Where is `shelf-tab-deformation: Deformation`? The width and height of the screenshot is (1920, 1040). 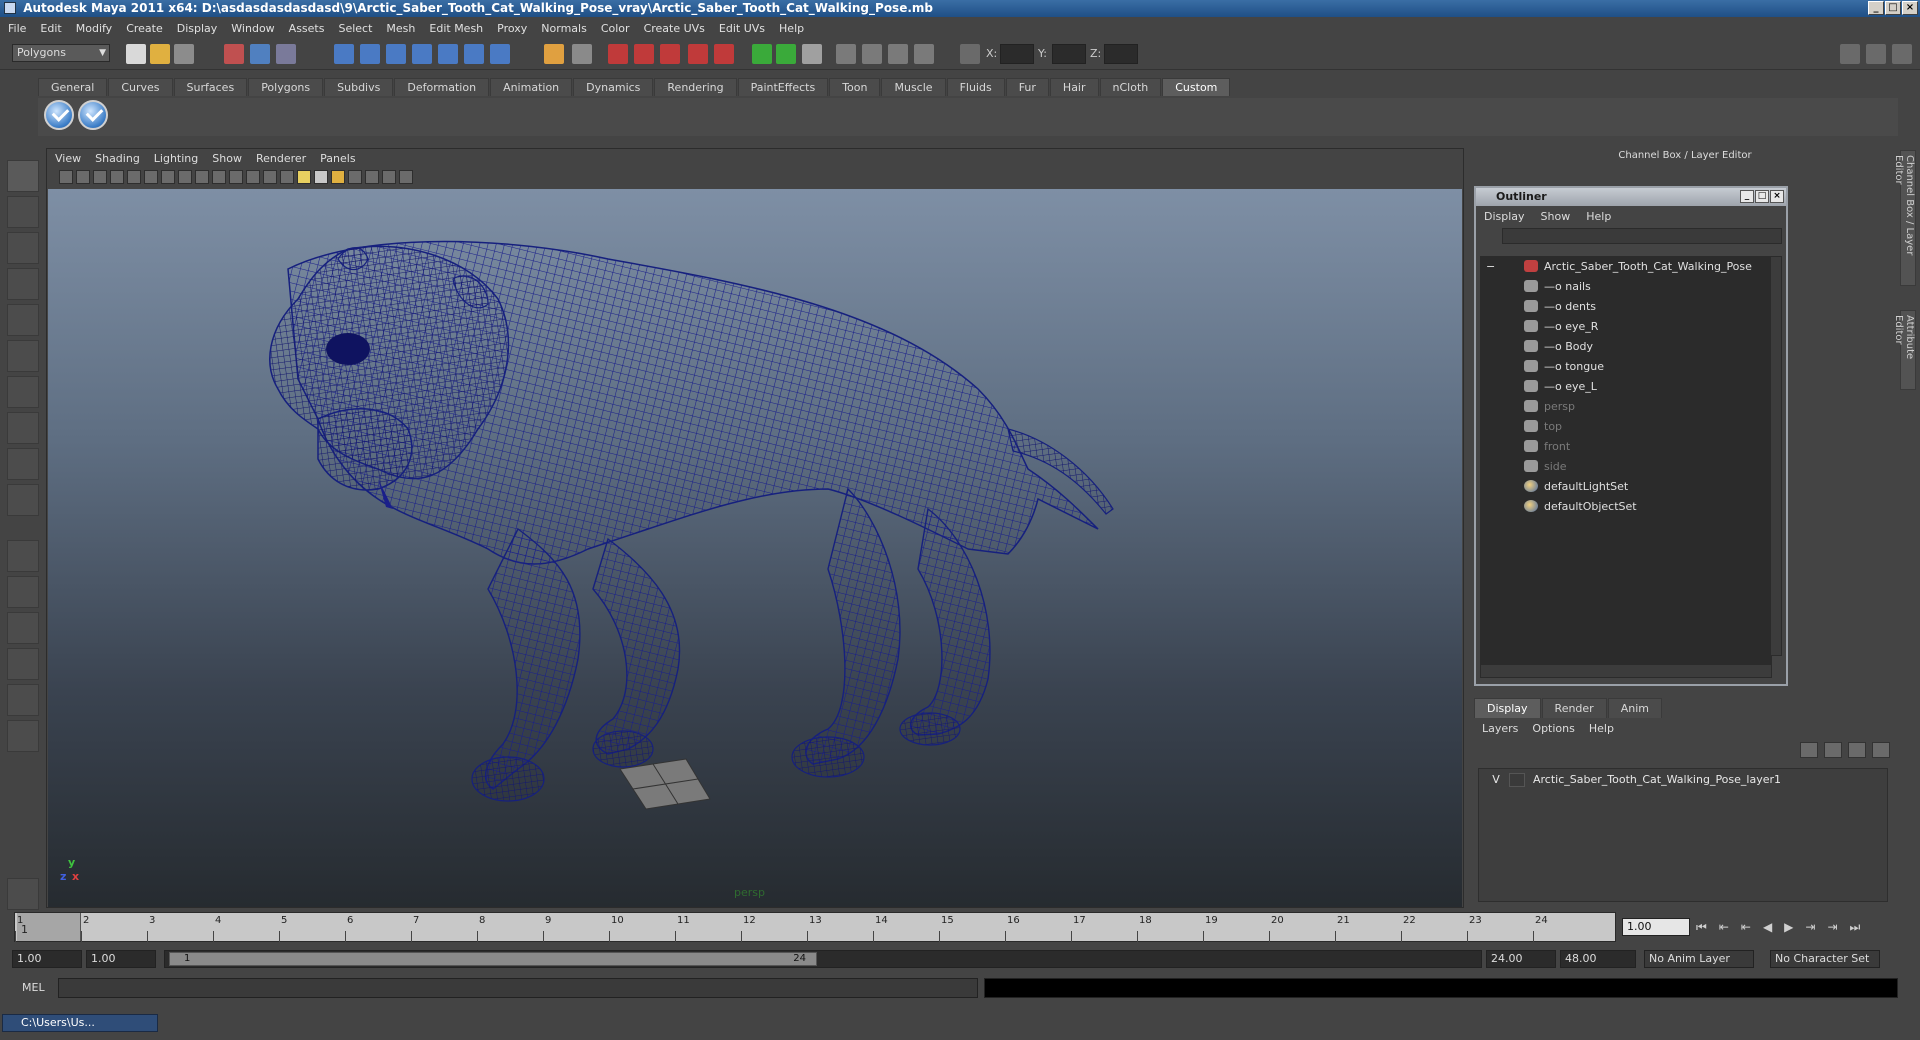
shelf-tab-deformation: Deformation is located at coordinates (442, 87).